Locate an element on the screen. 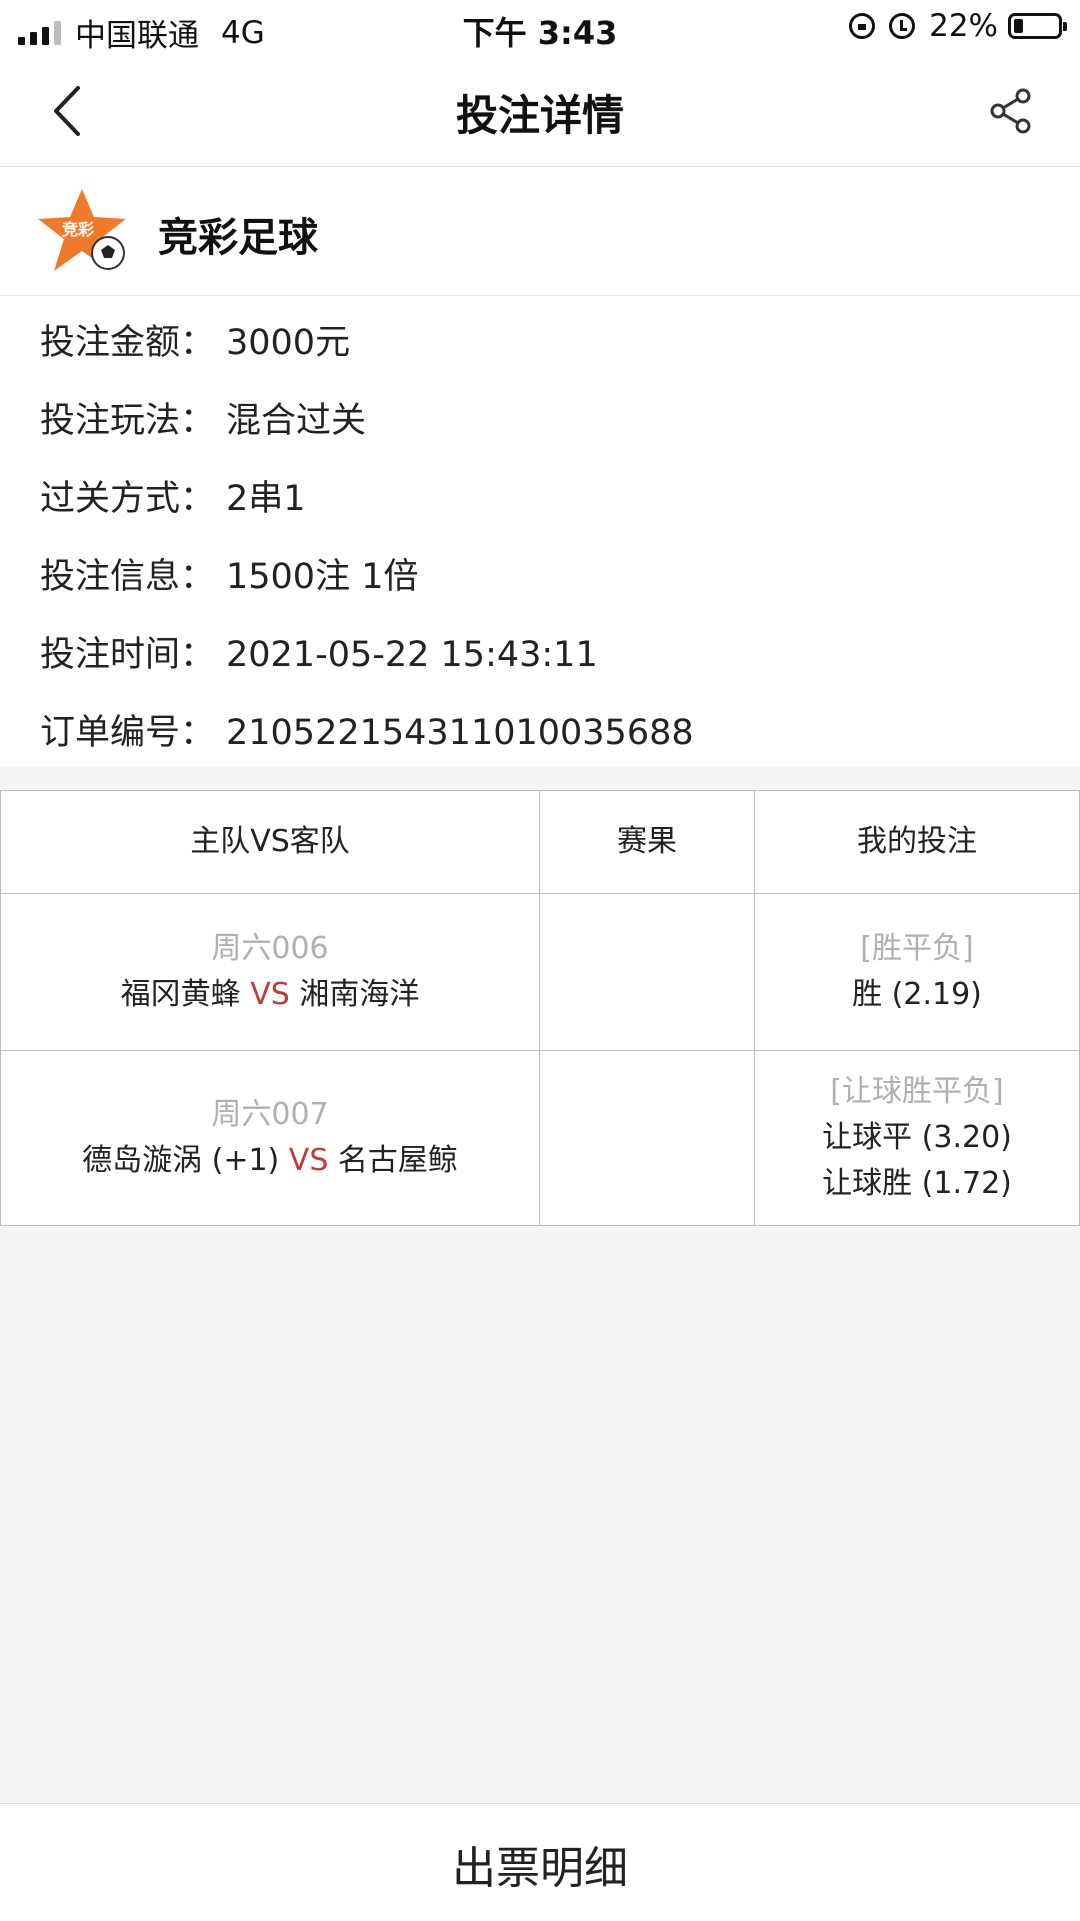 This screenshot has width=1080, height=1921. battery-percent: 22% is located at coordinates (963, 26).